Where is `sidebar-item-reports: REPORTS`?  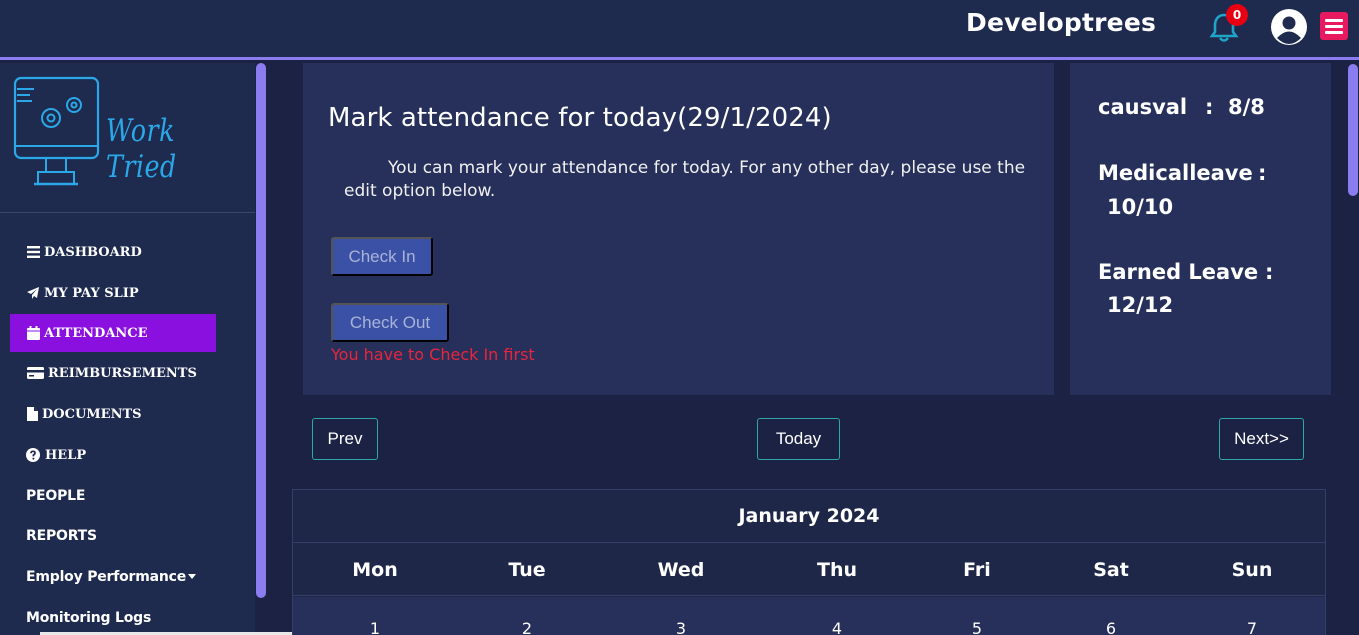 sidebar-item-reports: REPORTS is located at coordinates (113, 536).